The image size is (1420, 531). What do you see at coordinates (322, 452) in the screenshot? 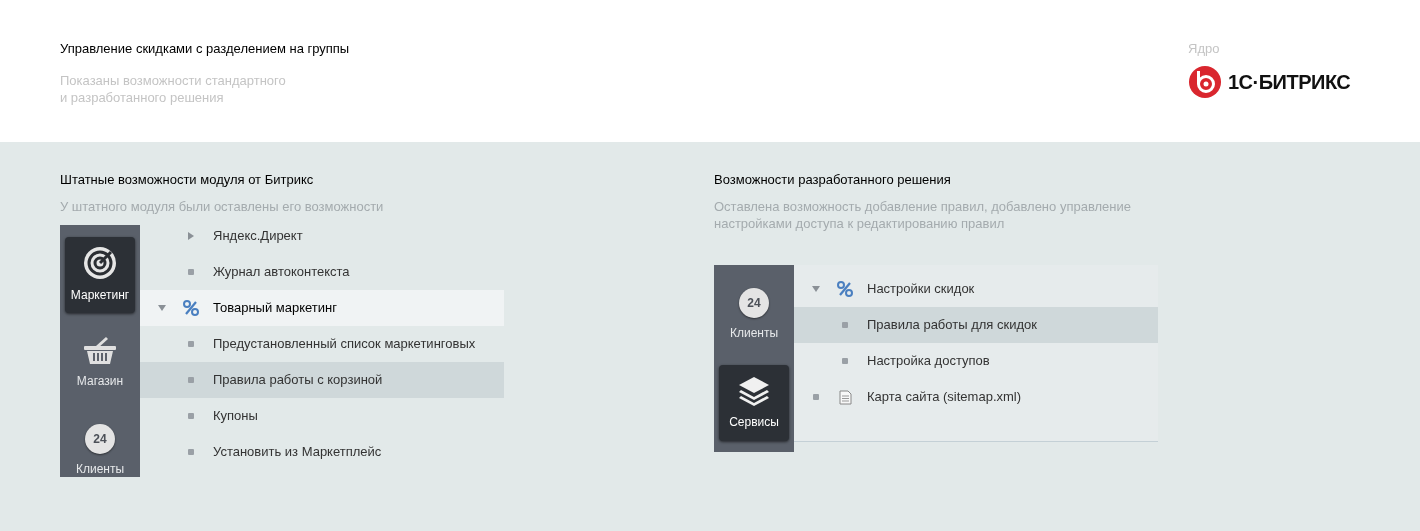
I see `menu-item: Установить из Маркетплейс` at bounding box center [322, 452].